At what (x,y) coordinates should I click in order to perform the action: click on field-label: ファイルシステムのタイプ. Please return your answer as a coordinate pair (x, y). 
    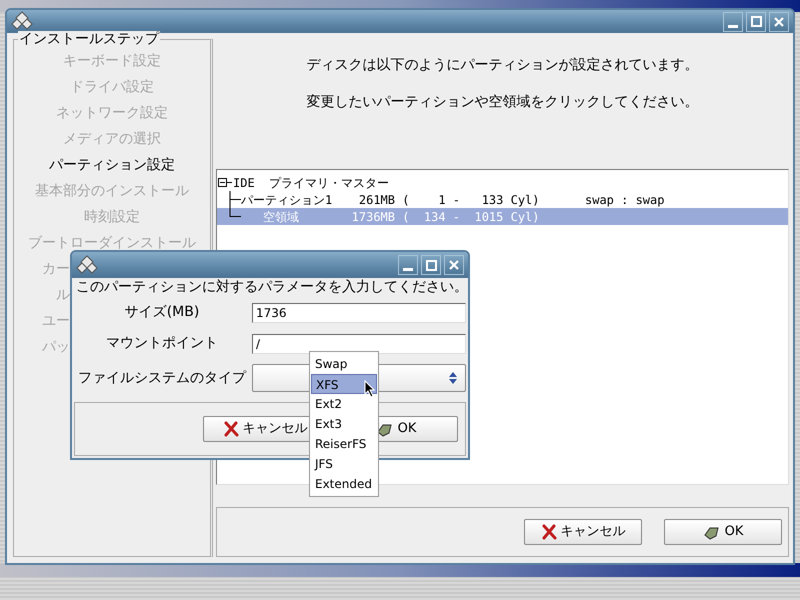
    Looking at the image, I should click on (162, 378).